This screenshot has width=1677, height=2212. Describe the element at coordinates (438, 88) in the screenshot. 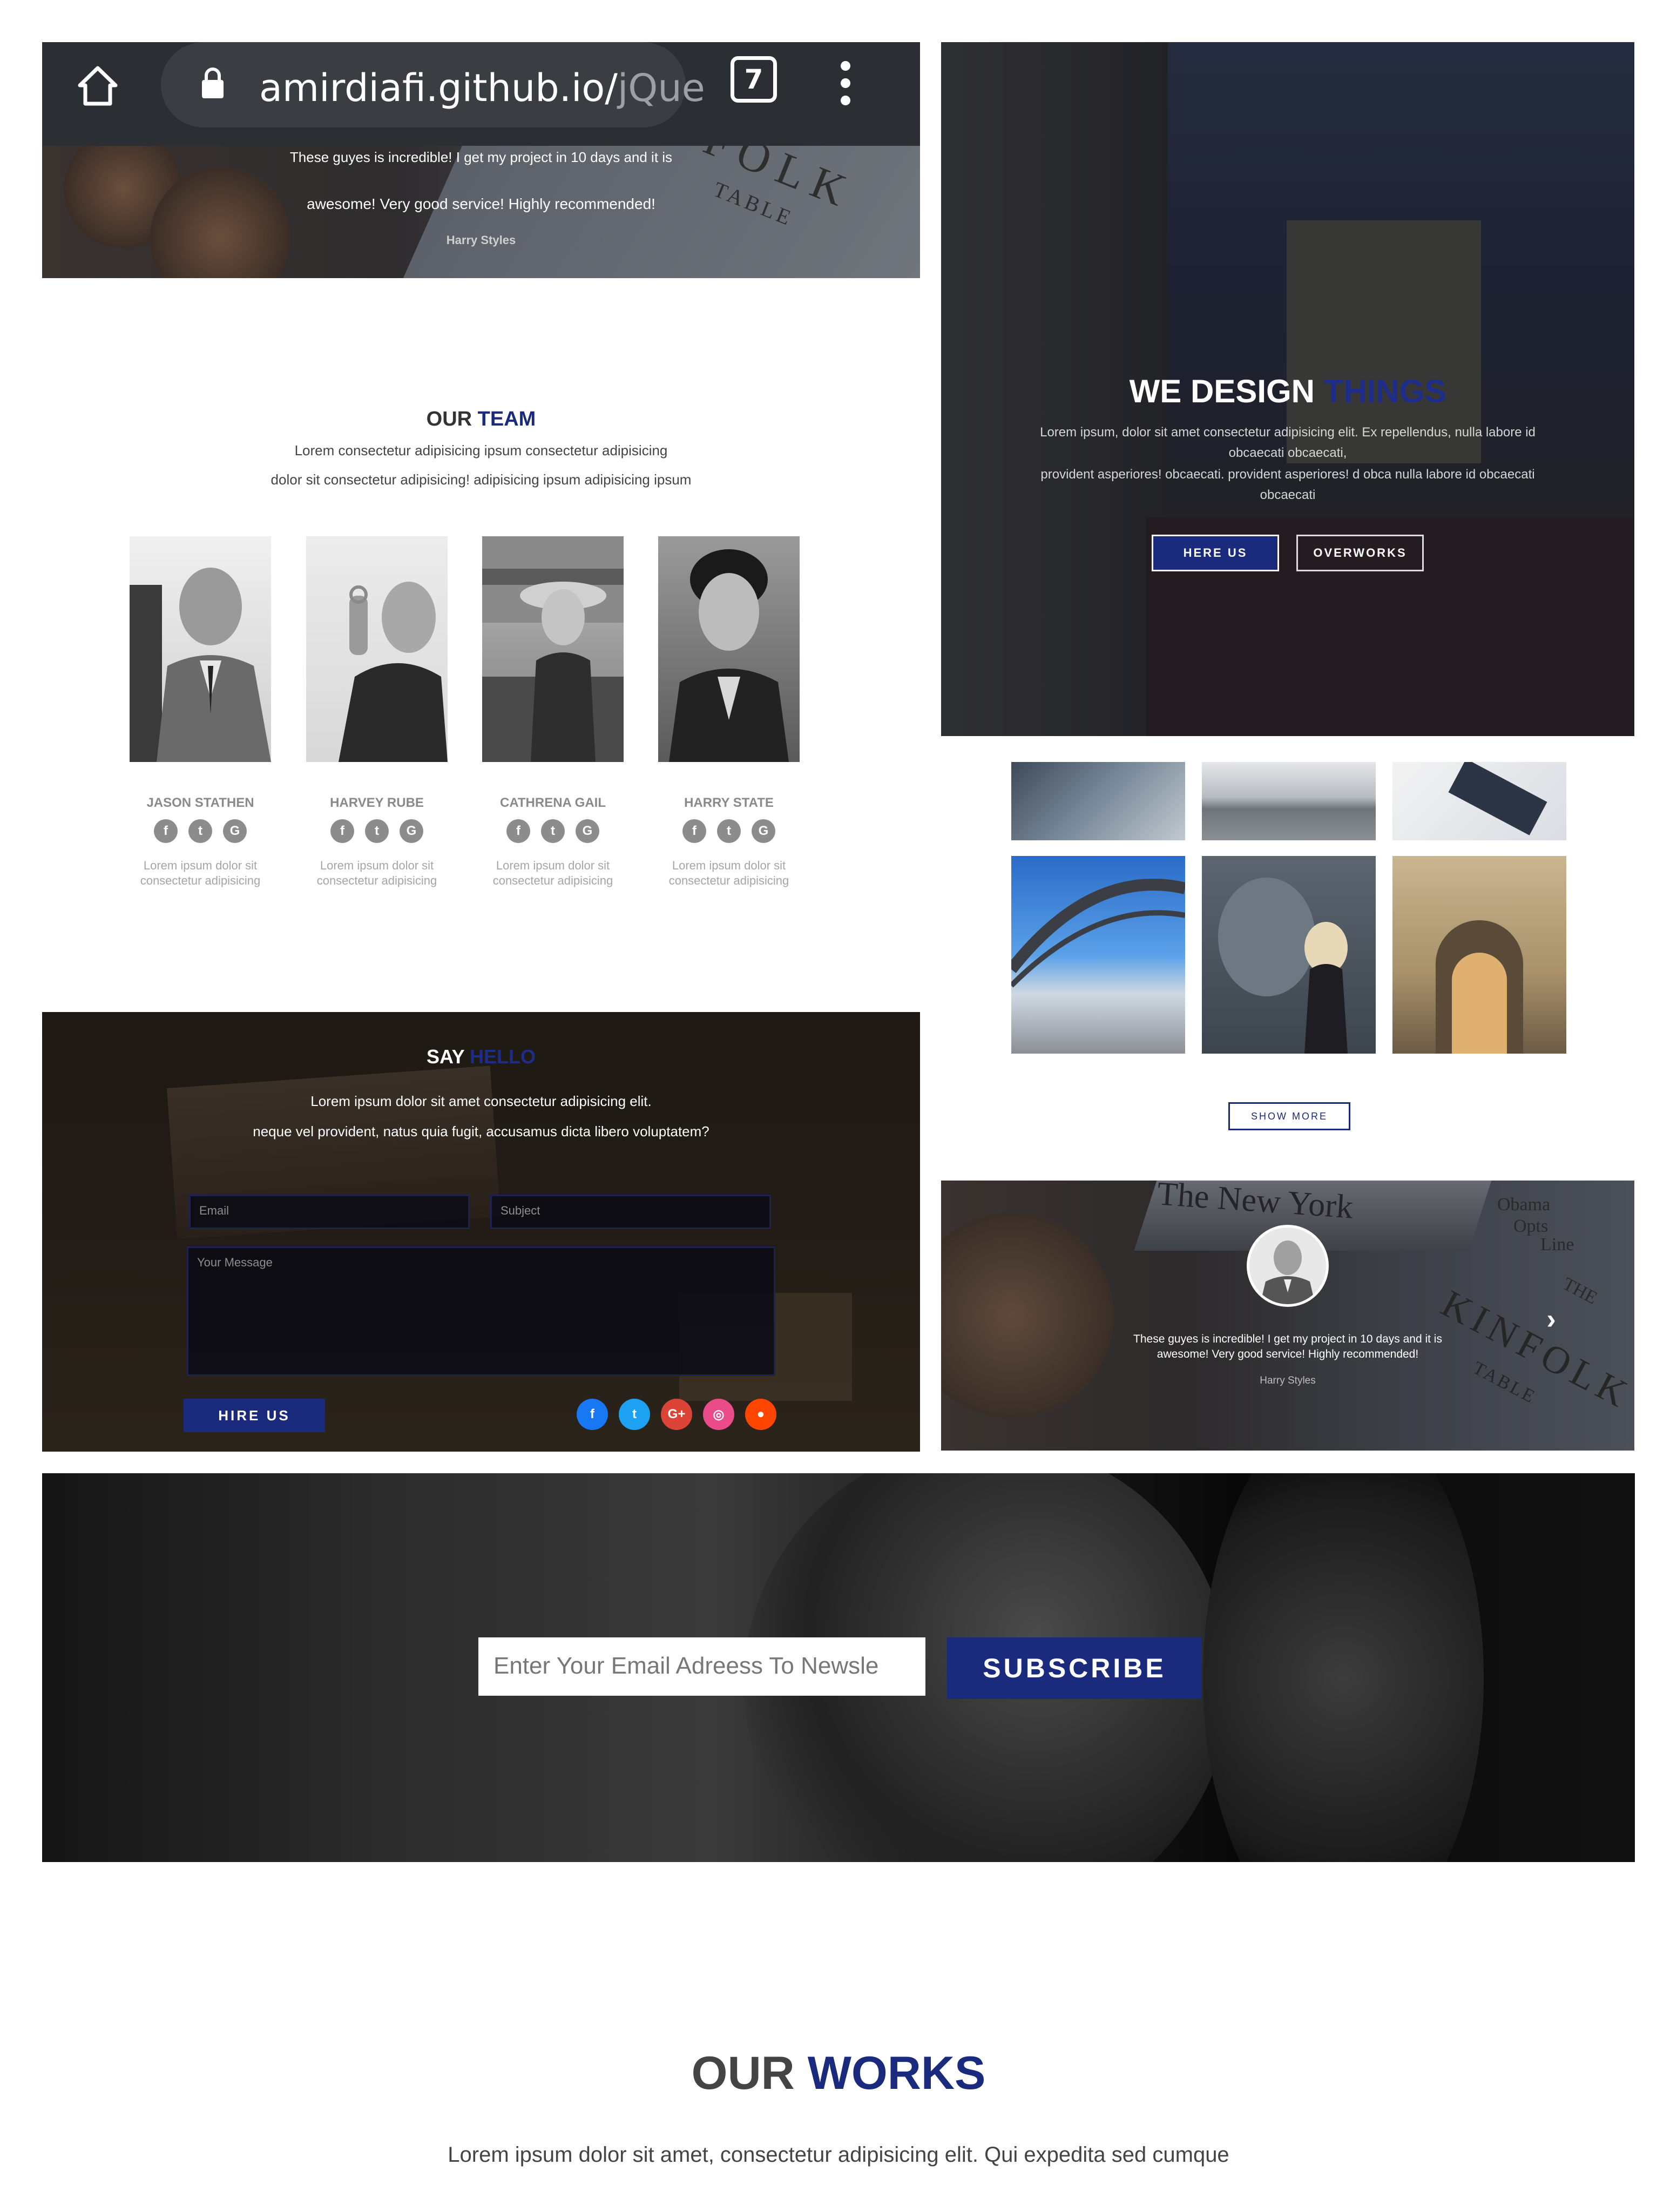

I see `url-host: amirdiafi.github.io/` at that location.